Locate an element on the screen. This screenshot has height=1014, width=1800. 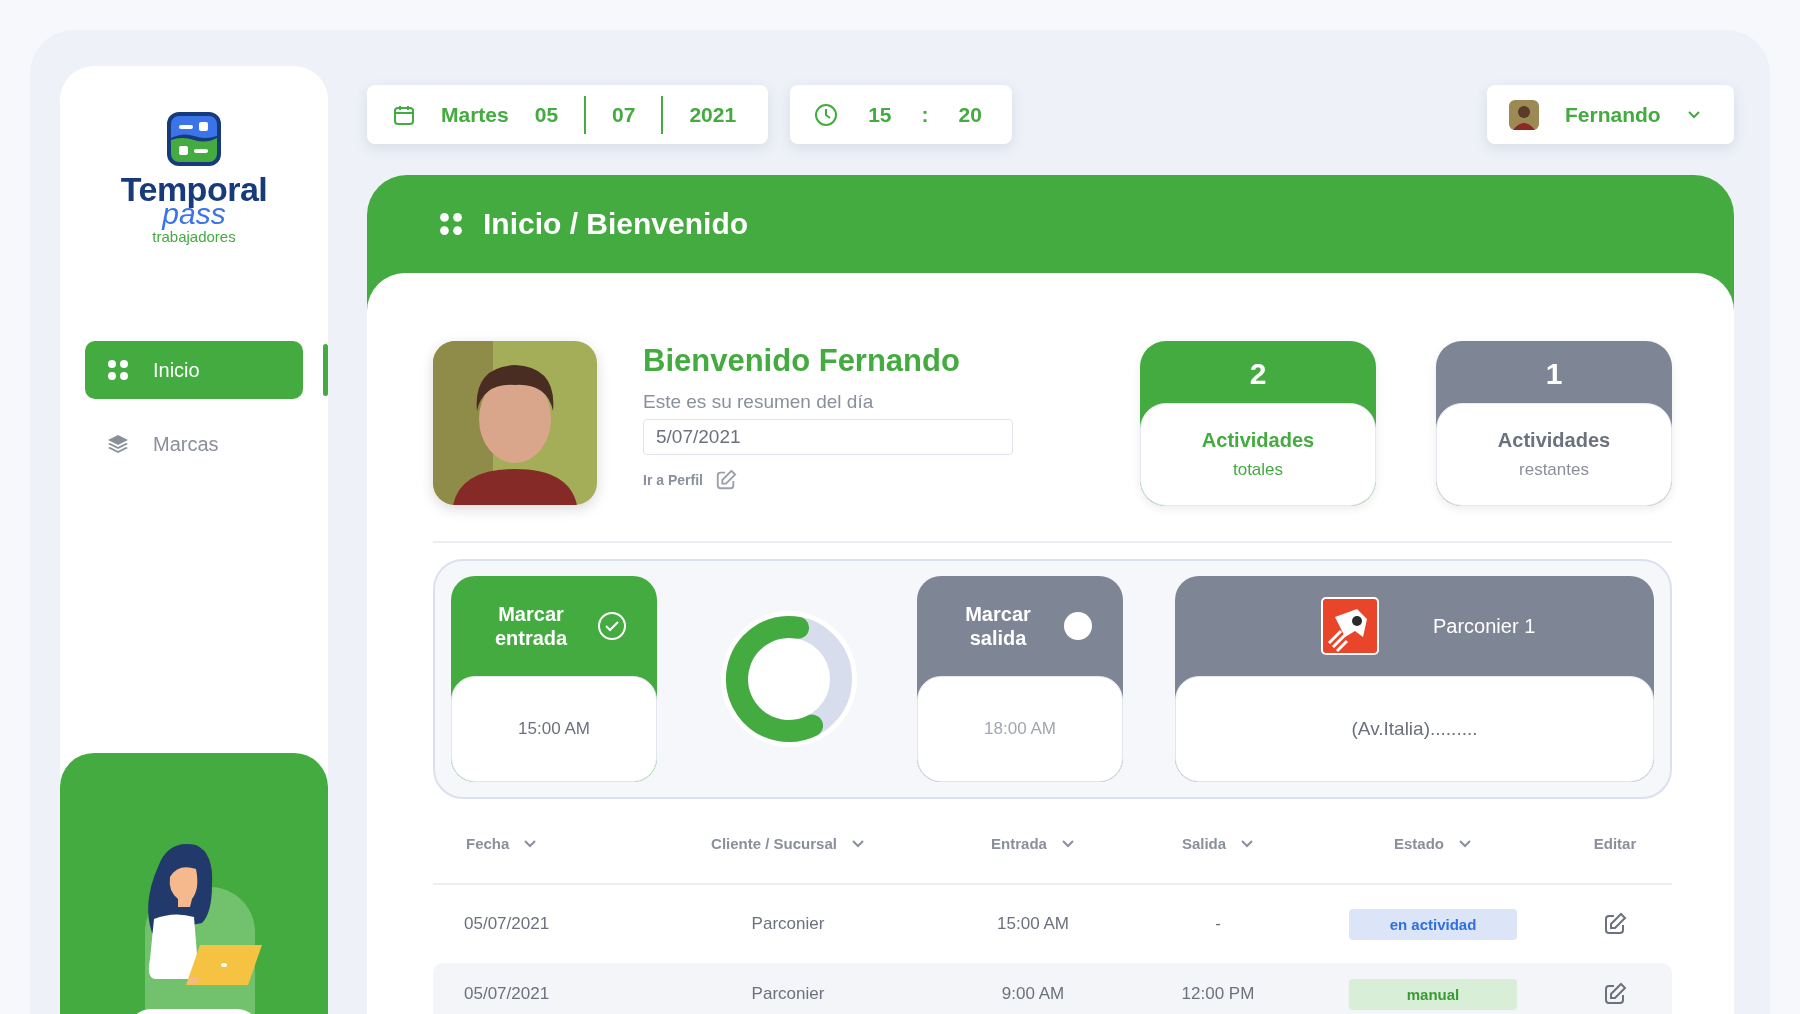
column-heading: Editar is located at coordinates (1615, 843).